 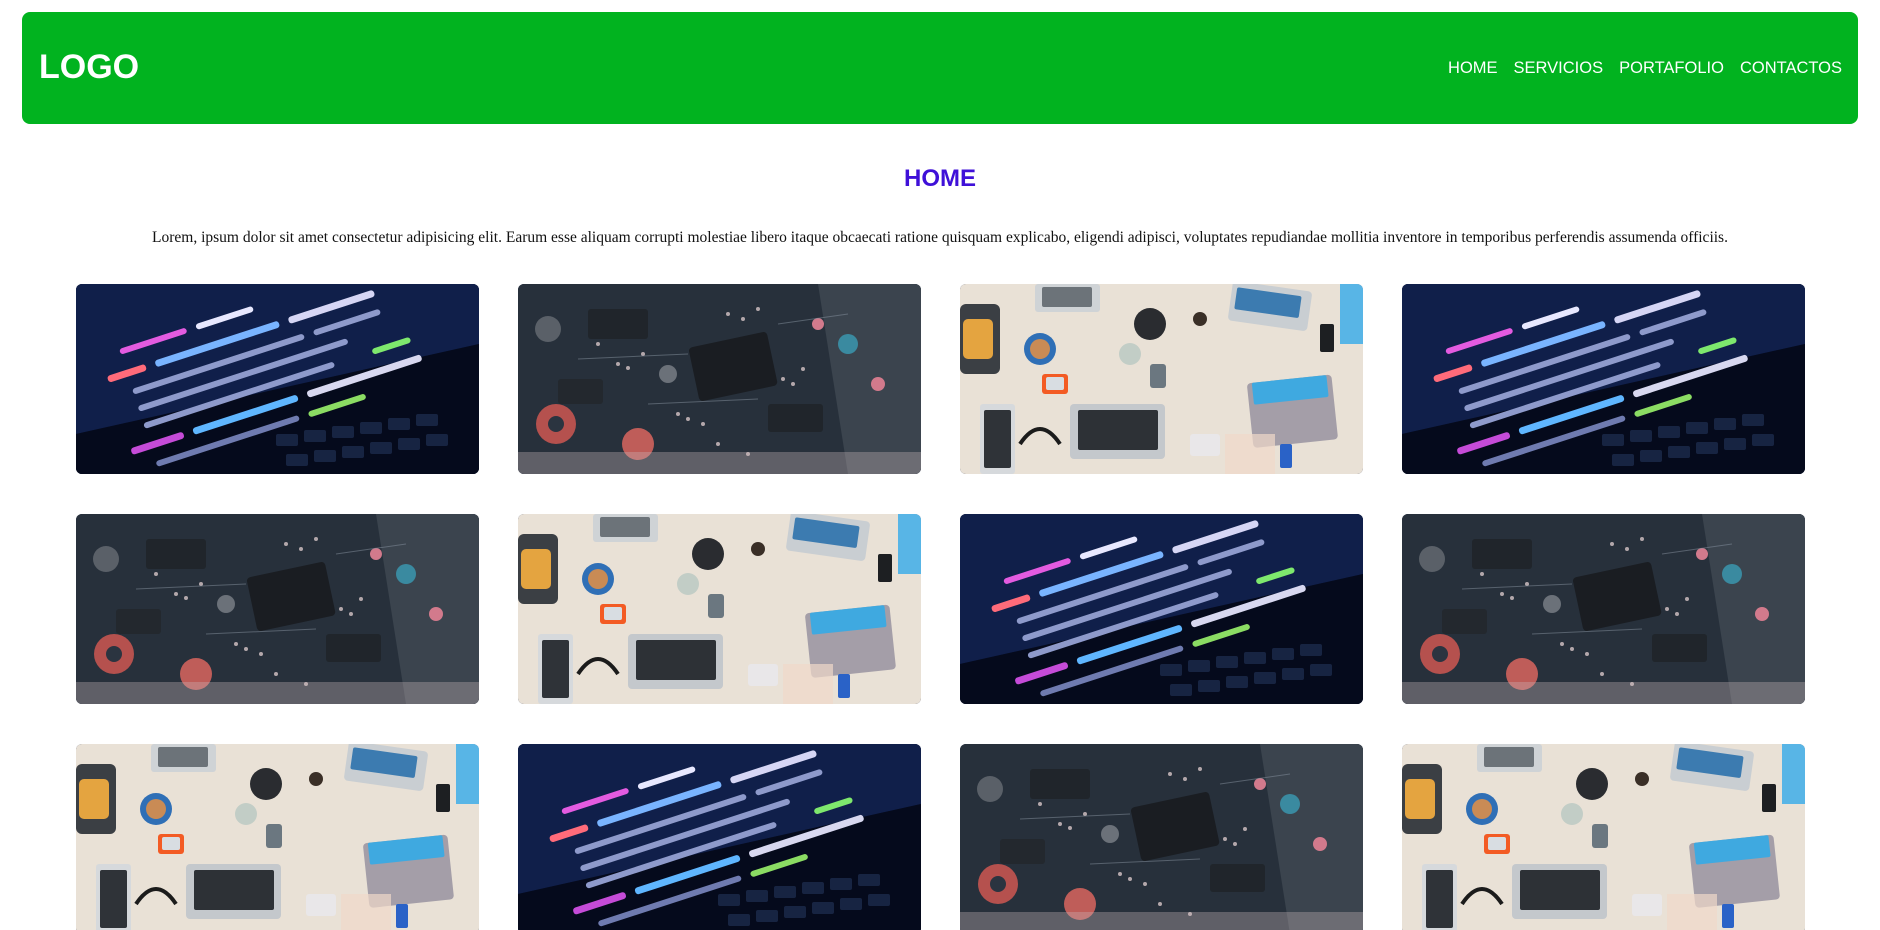 I want to click on logo: LOGO, so click(x=89, y=67).